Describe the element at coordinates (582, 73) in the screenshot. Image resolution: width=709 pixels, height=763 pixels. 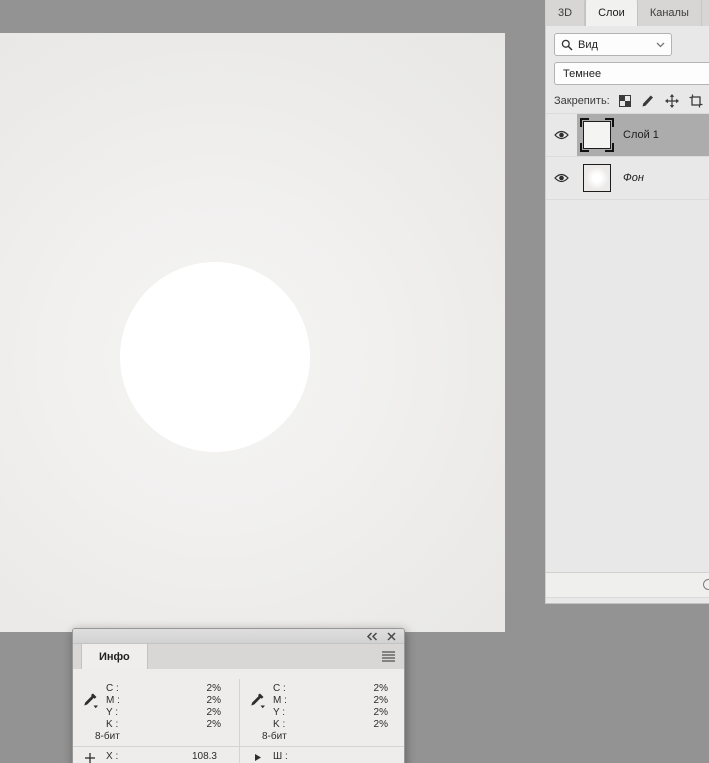
I see `blend-mode-value: Темнее` at that location.